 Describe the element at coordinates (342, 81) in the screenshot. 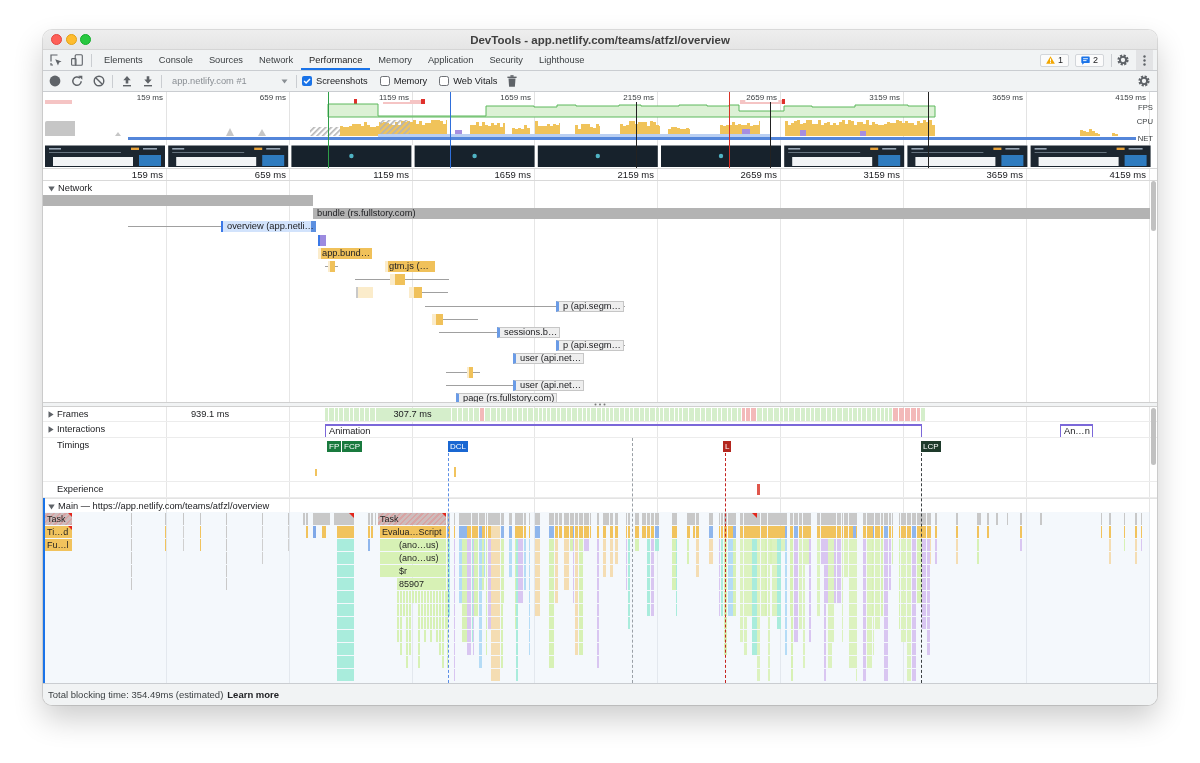

I see `checkbox-label: Screenshots` at that location.